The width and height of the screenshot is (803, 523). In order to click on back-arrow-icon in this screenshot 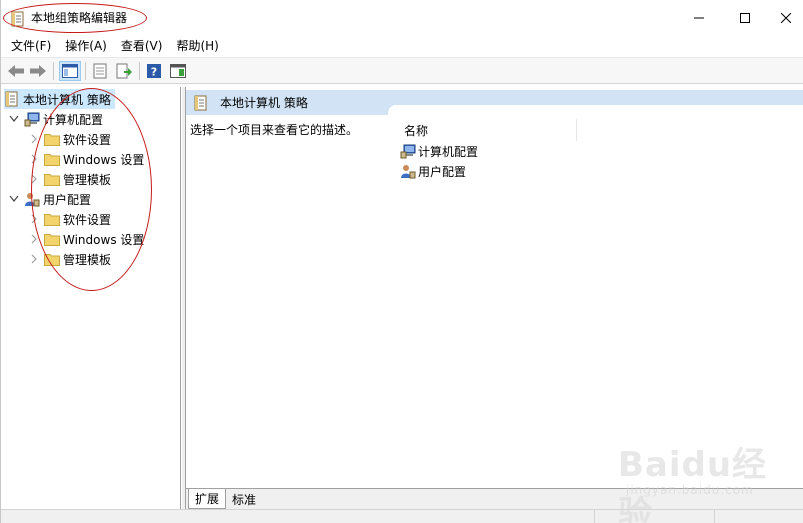, I will do `click(16, 71)`.